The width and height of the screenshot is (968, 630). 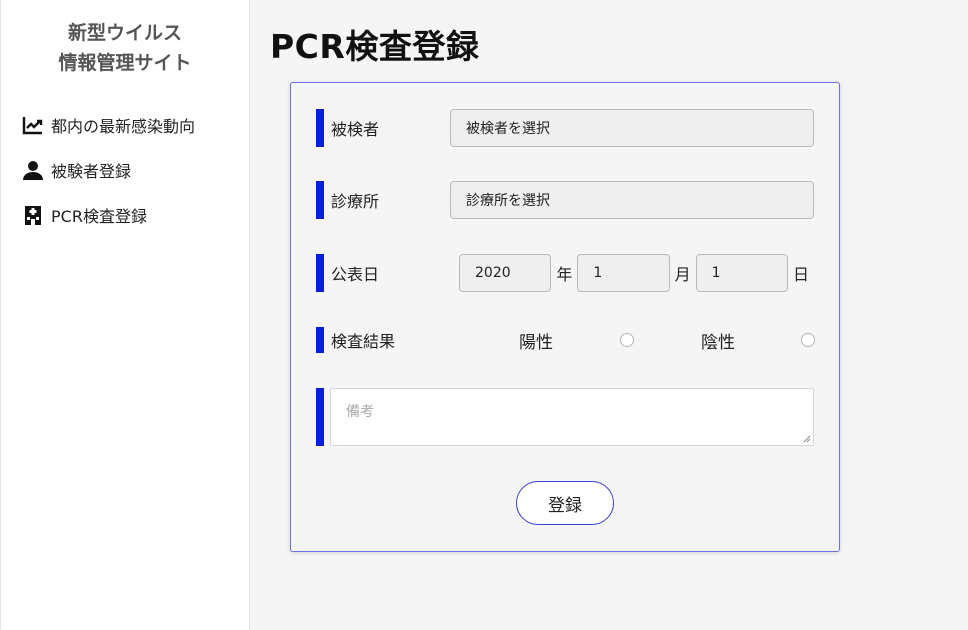 What do you see at coordinates (536, 342) in the screenshot?
I see `positive-label: 陽性` at bounding box center [536, 342].